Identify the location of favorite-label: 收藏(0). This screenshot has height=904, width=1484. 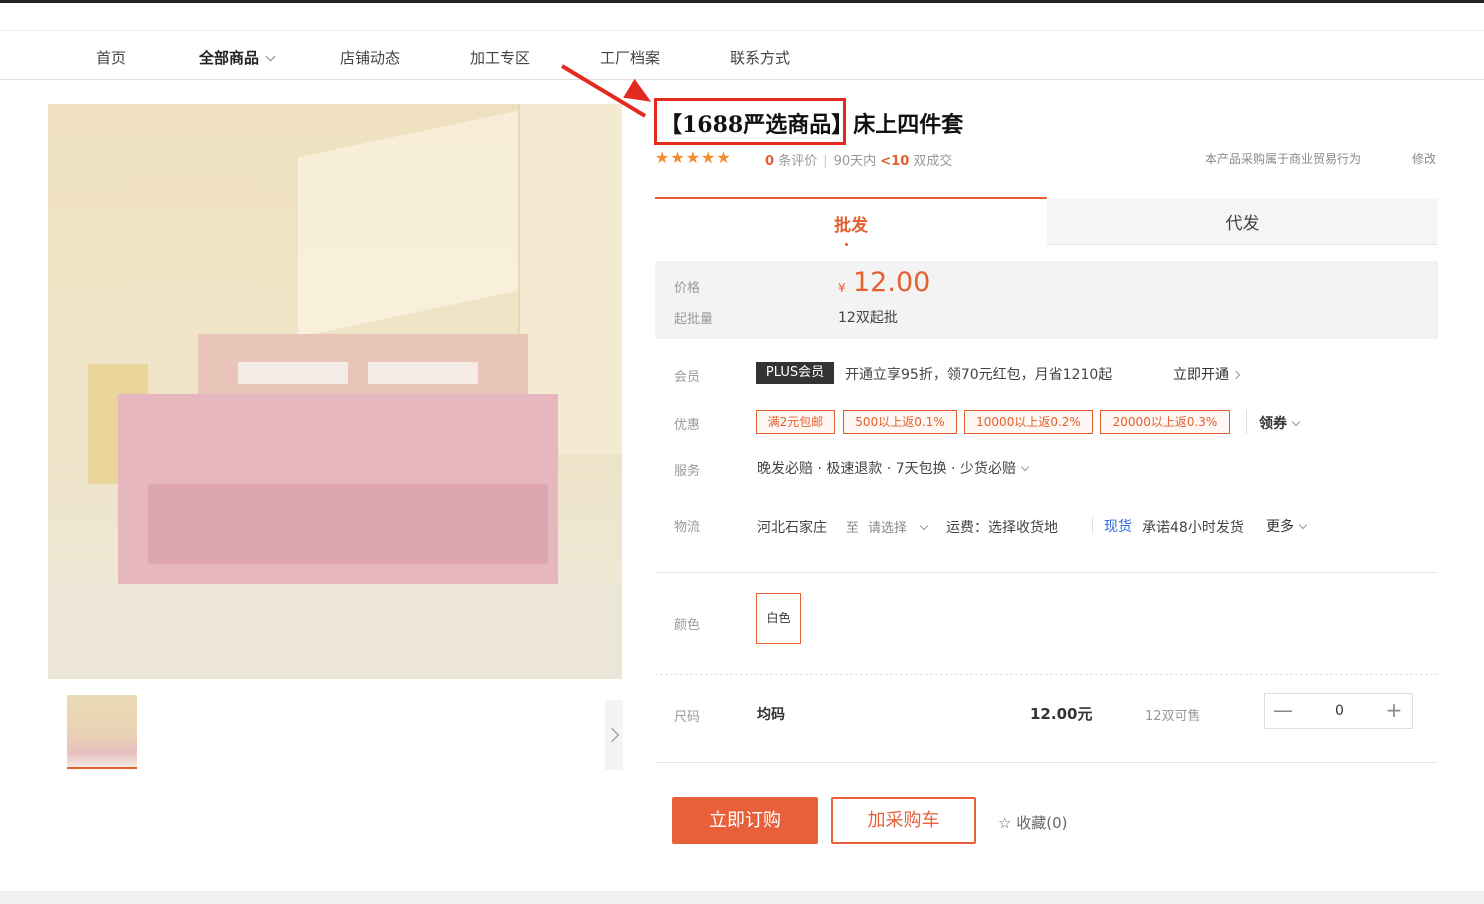
(1042, 823).